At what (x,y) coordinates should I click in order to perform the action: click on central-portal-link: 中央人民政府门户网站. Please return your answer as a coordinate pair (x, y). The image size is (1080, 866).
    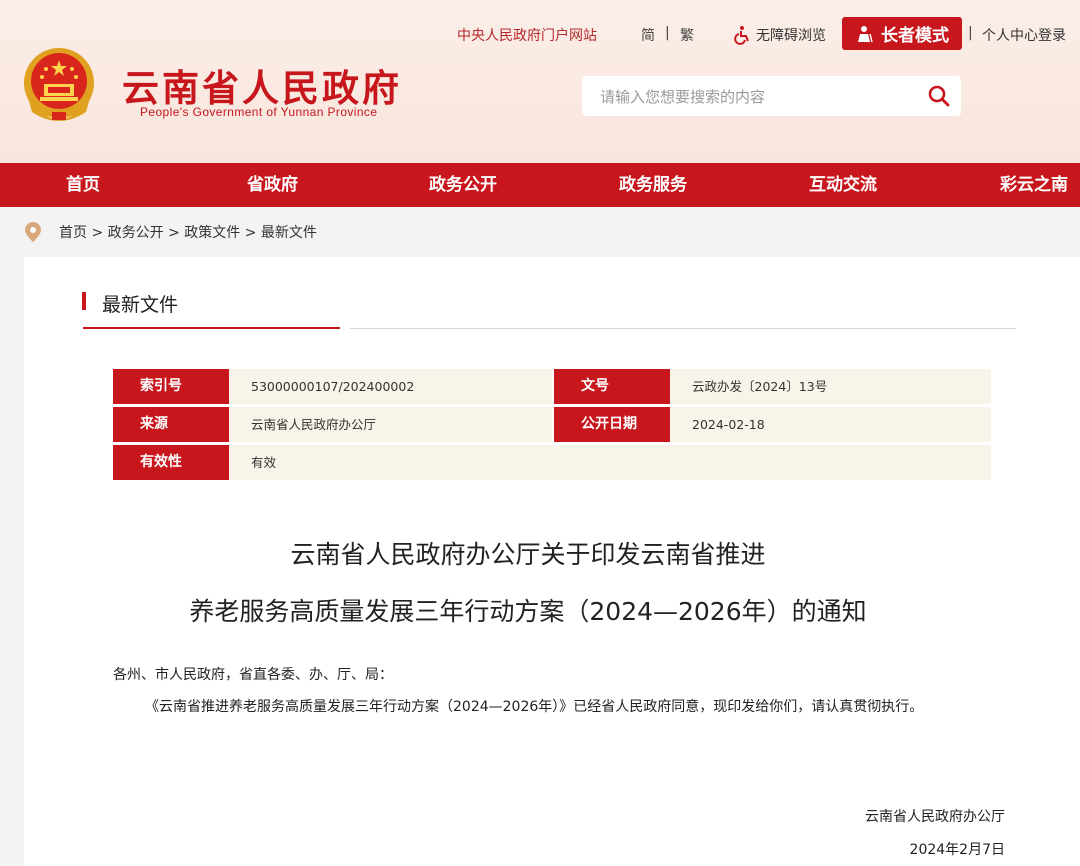
    Looking at the image, I should click on (527, 35).